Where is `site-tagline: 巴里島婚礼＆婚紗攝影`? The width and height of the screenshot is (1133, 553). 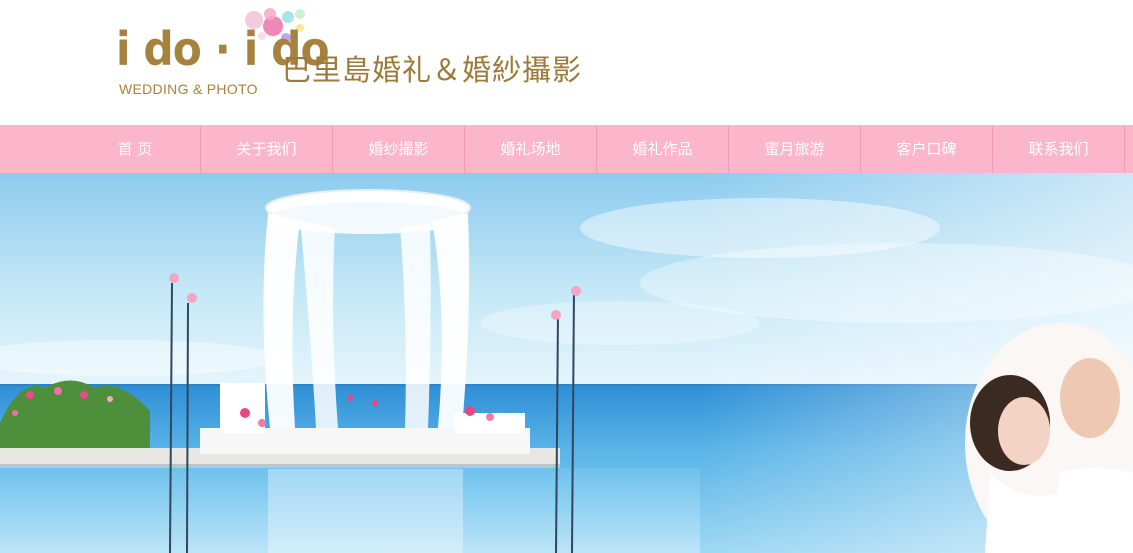
site-tagline: 巴里島婚礼＆婚紗攝影 is located at coordinates (432, 70).